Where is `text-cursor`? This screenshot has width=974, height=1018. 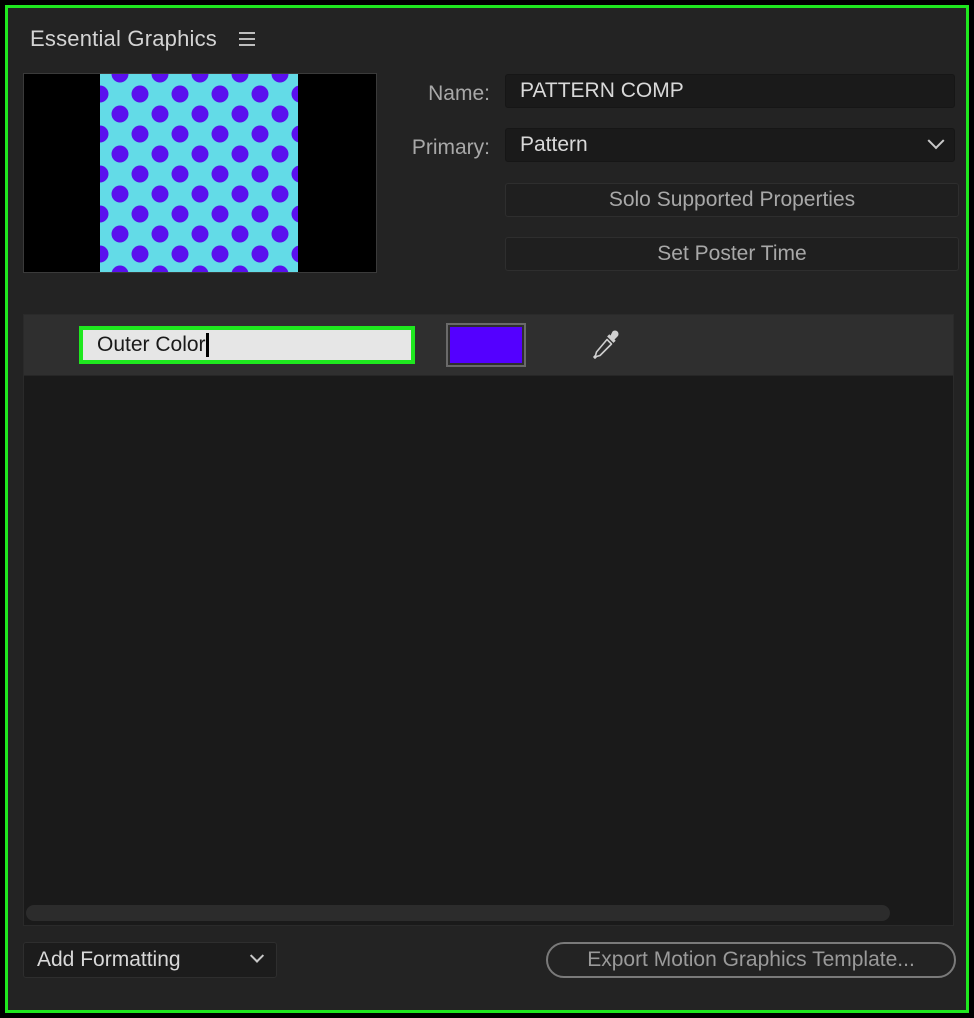
text-cursor is located at coordinates (207, 345).